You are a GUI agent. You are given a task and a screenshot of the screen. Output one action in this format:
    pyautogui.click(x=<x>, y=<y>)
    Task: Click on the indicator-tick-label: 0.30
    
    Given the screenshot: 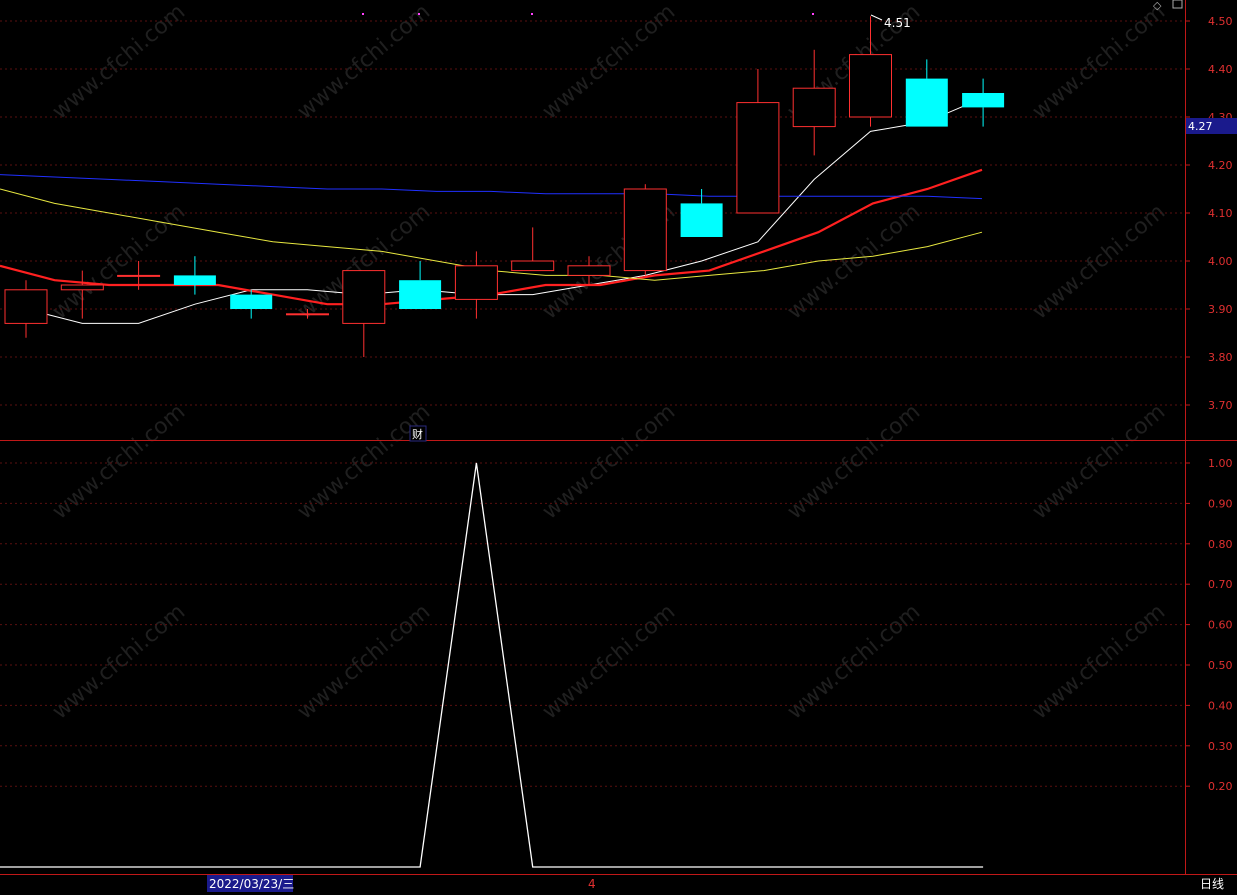 What is the action you would take?
    pyautogui.click(x=1220, y=746)
    